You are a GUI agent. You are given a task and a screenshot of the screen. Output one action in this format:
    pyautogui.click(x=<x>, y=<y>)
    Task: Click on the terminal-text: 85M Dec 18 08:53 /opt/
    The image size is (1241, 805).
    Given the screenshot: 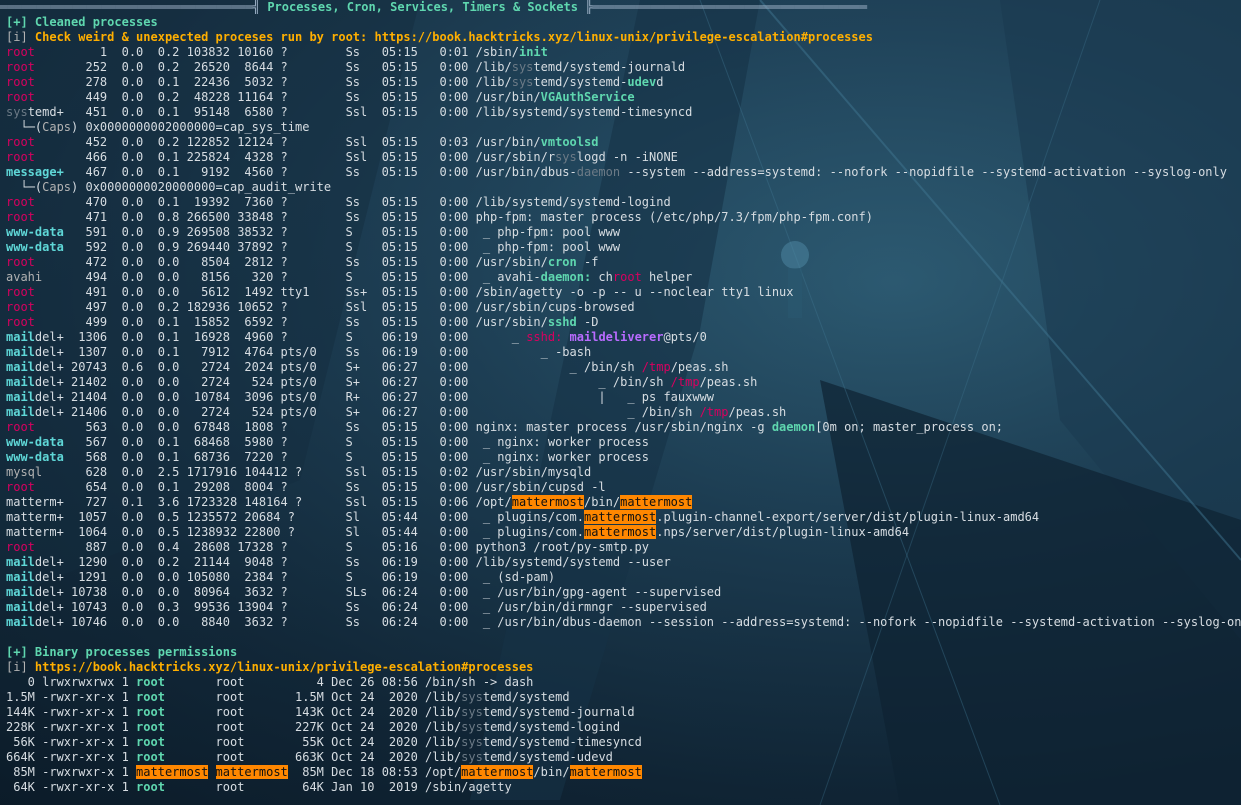 What is the action you would take?
    pyautogui.click(x=374, y=772)
    